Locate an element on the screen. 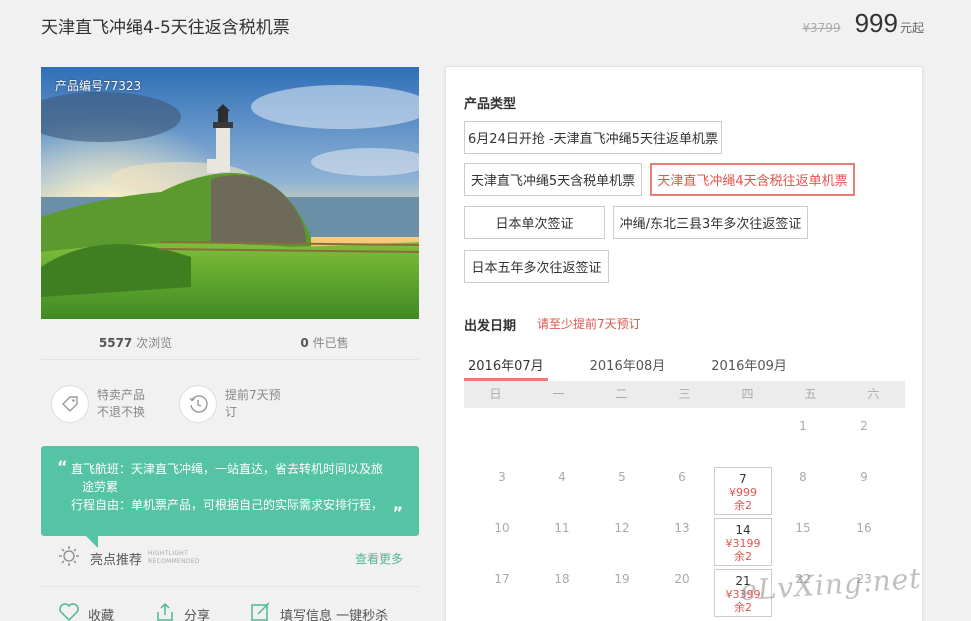  calendar-day: 17 is located at coordinates (502, 579).